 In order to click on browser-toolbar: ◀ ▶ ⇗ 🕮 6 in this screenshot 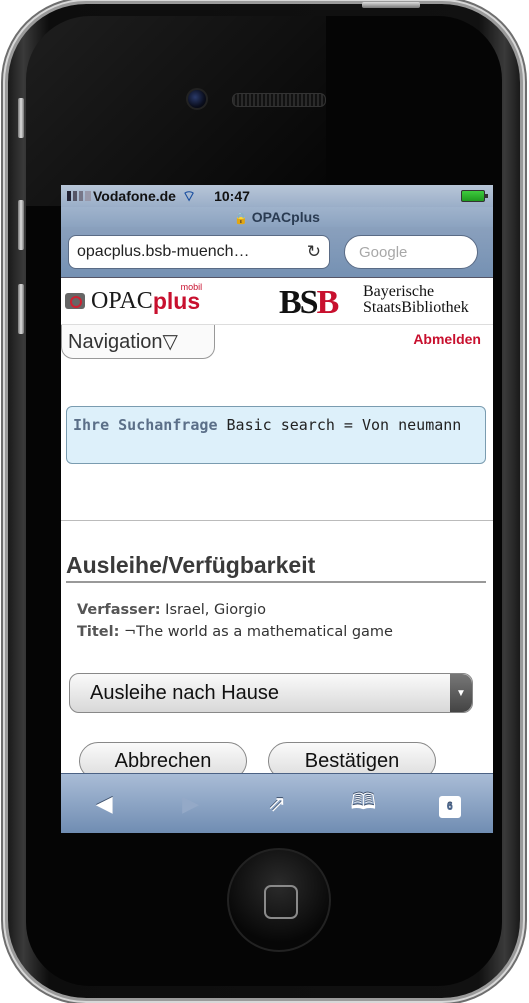, I will do `click(277, 803)`.